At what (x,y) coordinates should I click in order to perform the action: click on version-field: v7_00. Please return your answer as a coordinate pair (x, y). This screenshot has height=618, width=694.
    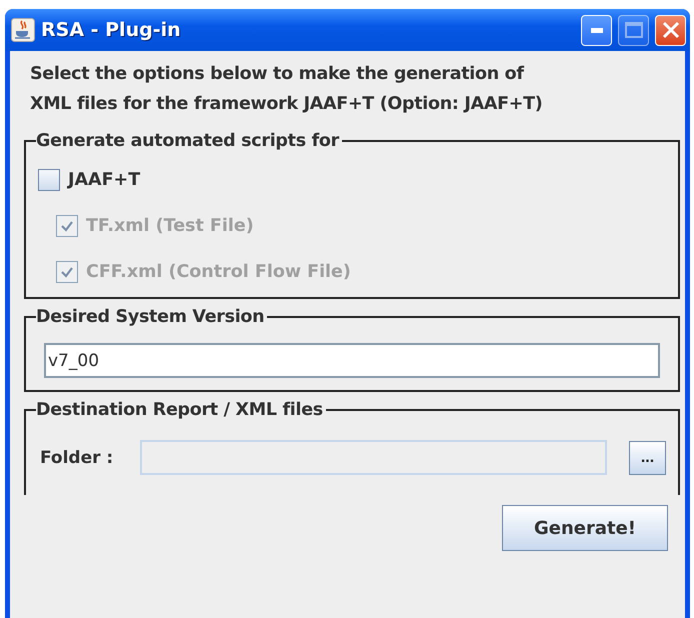
    Looking at the image, I should click on (352, 360).